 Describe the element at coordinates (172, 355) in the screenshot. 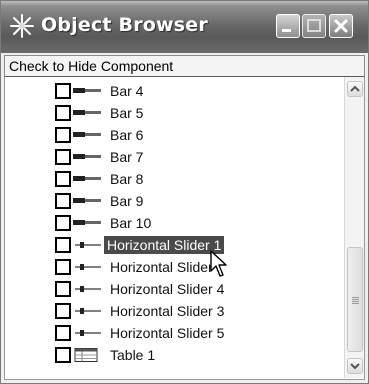

I see `list-item: Table 1` at that location.